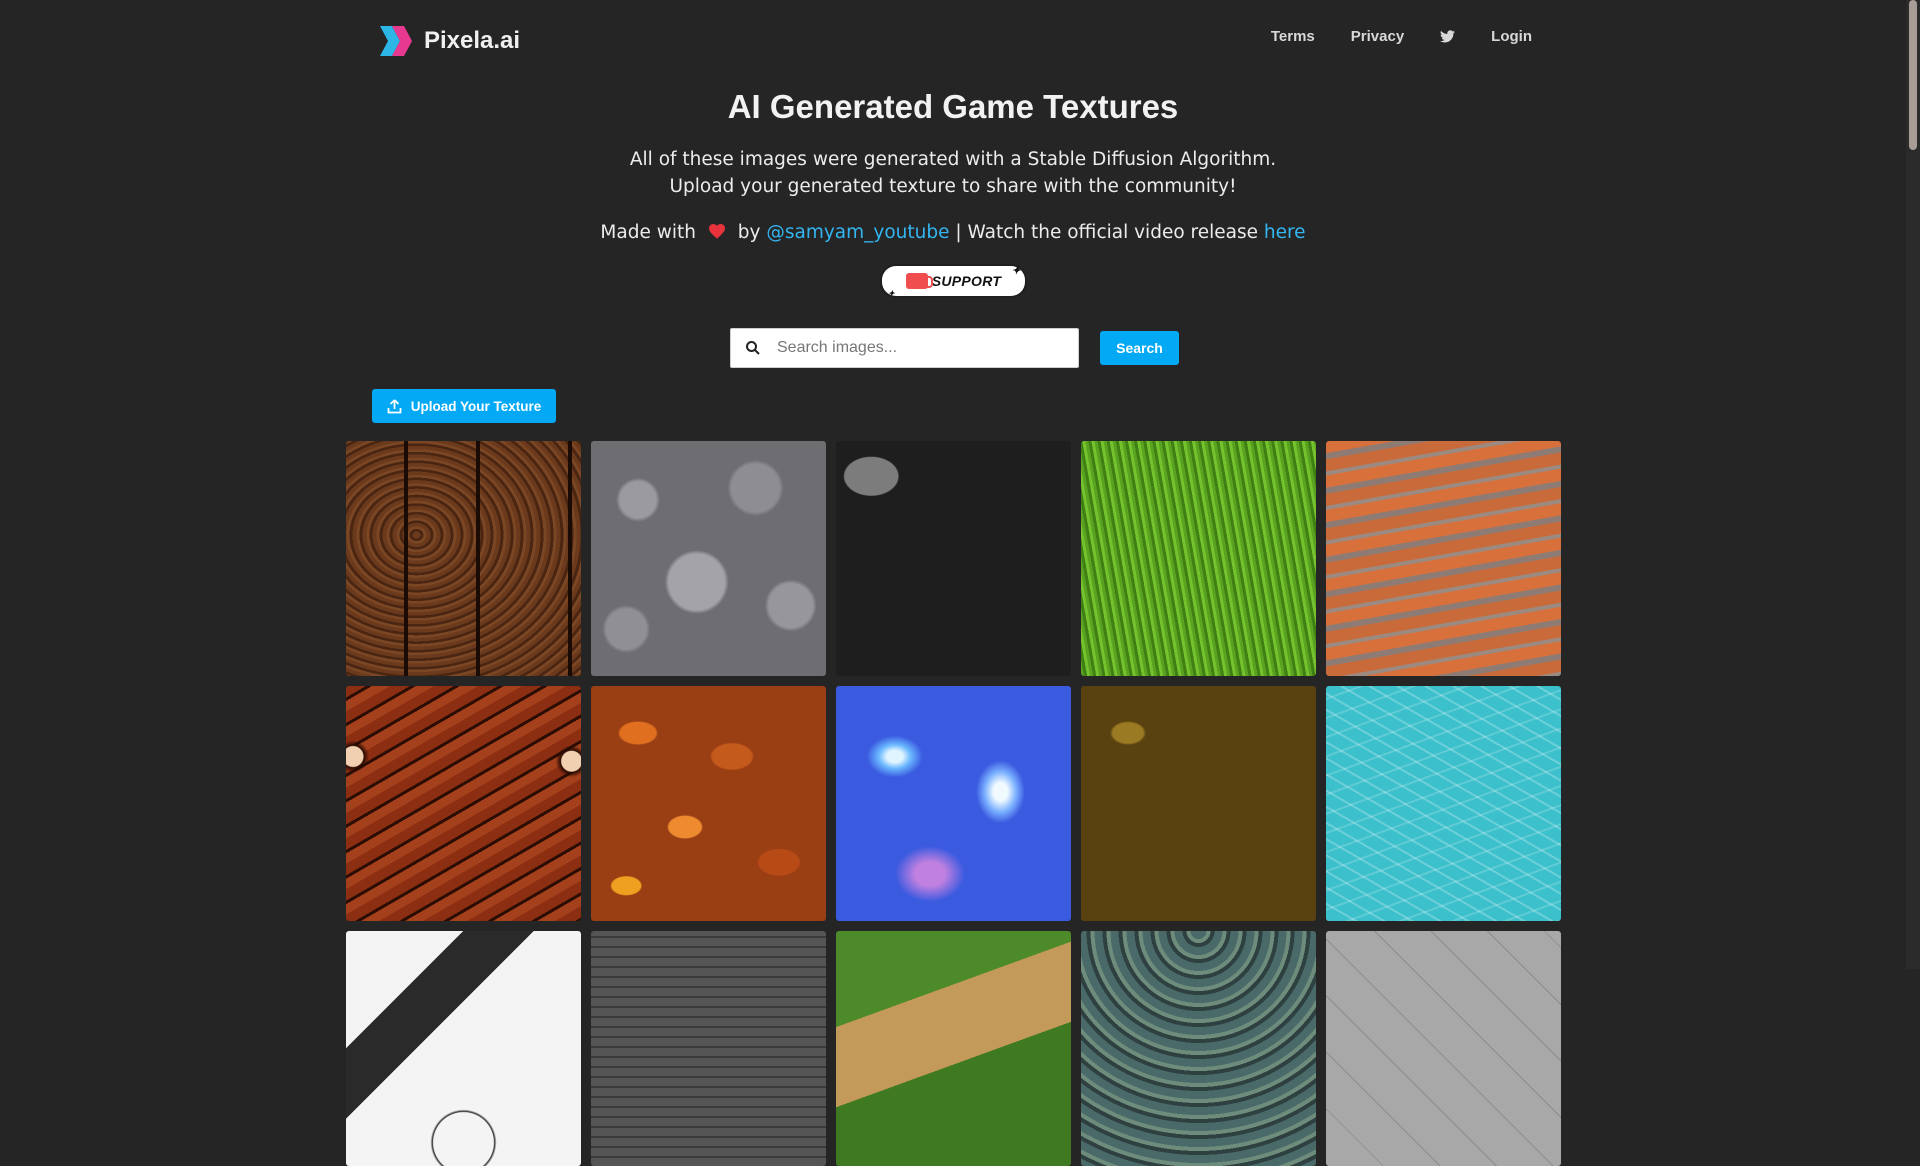 Image resolution: width=1920 pixels, height=1166 pixels. What do you see at coordinates (1443, 558) in the screenshot?
I see `texture-tile-sand` at bounding box center [1443, 558].